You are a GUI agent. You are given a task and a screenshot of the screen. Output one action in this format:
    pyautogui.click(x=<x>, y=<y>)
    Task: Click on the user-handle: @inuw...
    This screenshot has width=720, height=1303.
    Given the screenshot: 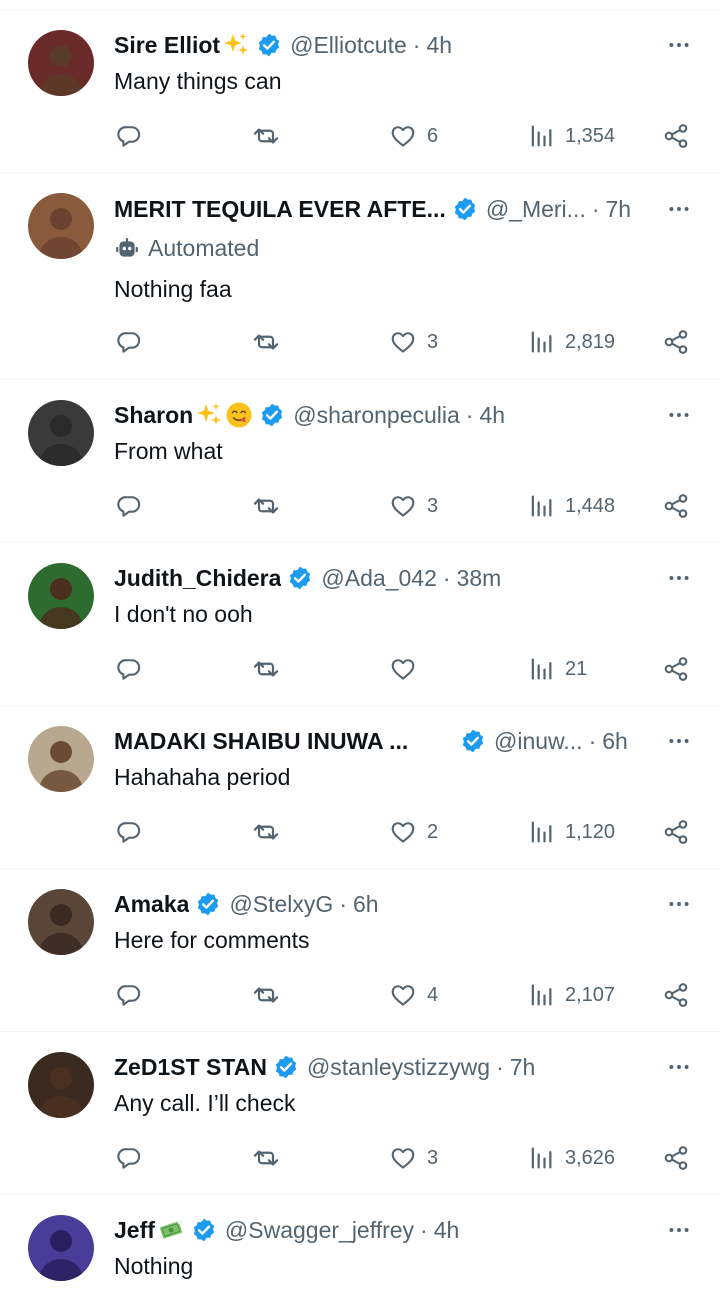 What is the action you would take?
    pyautogui.click(x=538, y=741)
    